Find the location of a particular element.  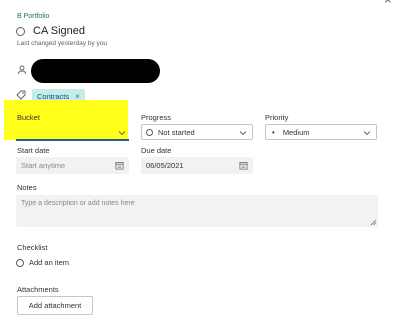

add-attachment-button: Add attachment is located at coordinates (55, 305).